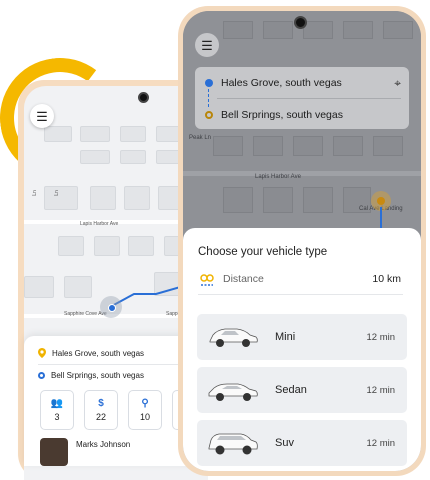 This screenshot has width=430, height=480. I want to click on destination-marker, so click(381, 201).